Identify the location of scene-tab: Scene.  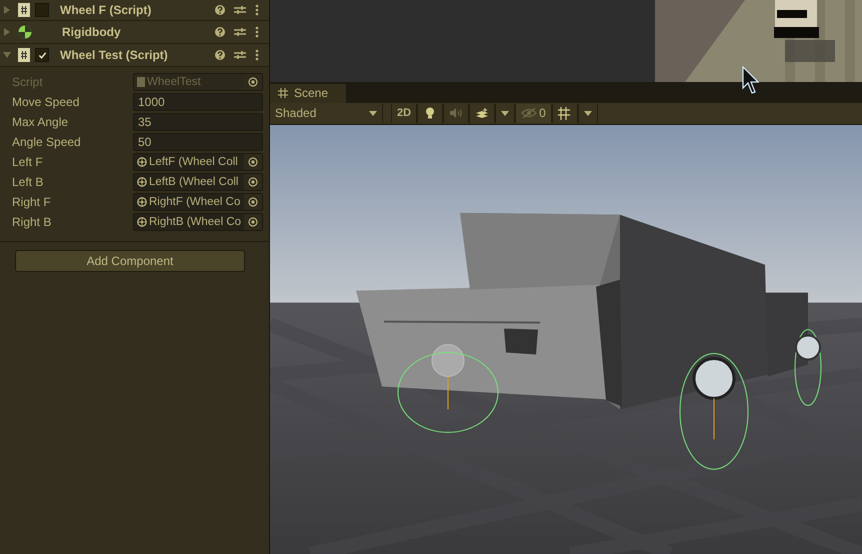
(308, 93).